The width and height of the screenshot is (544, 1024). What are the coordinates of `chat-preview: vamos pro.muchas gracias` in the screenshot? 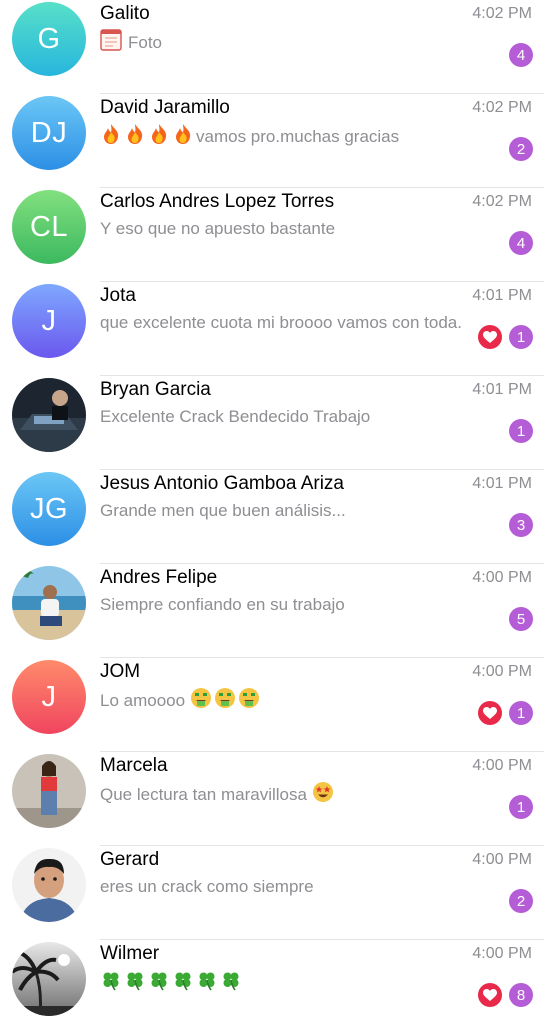 It's located at (285, 137).